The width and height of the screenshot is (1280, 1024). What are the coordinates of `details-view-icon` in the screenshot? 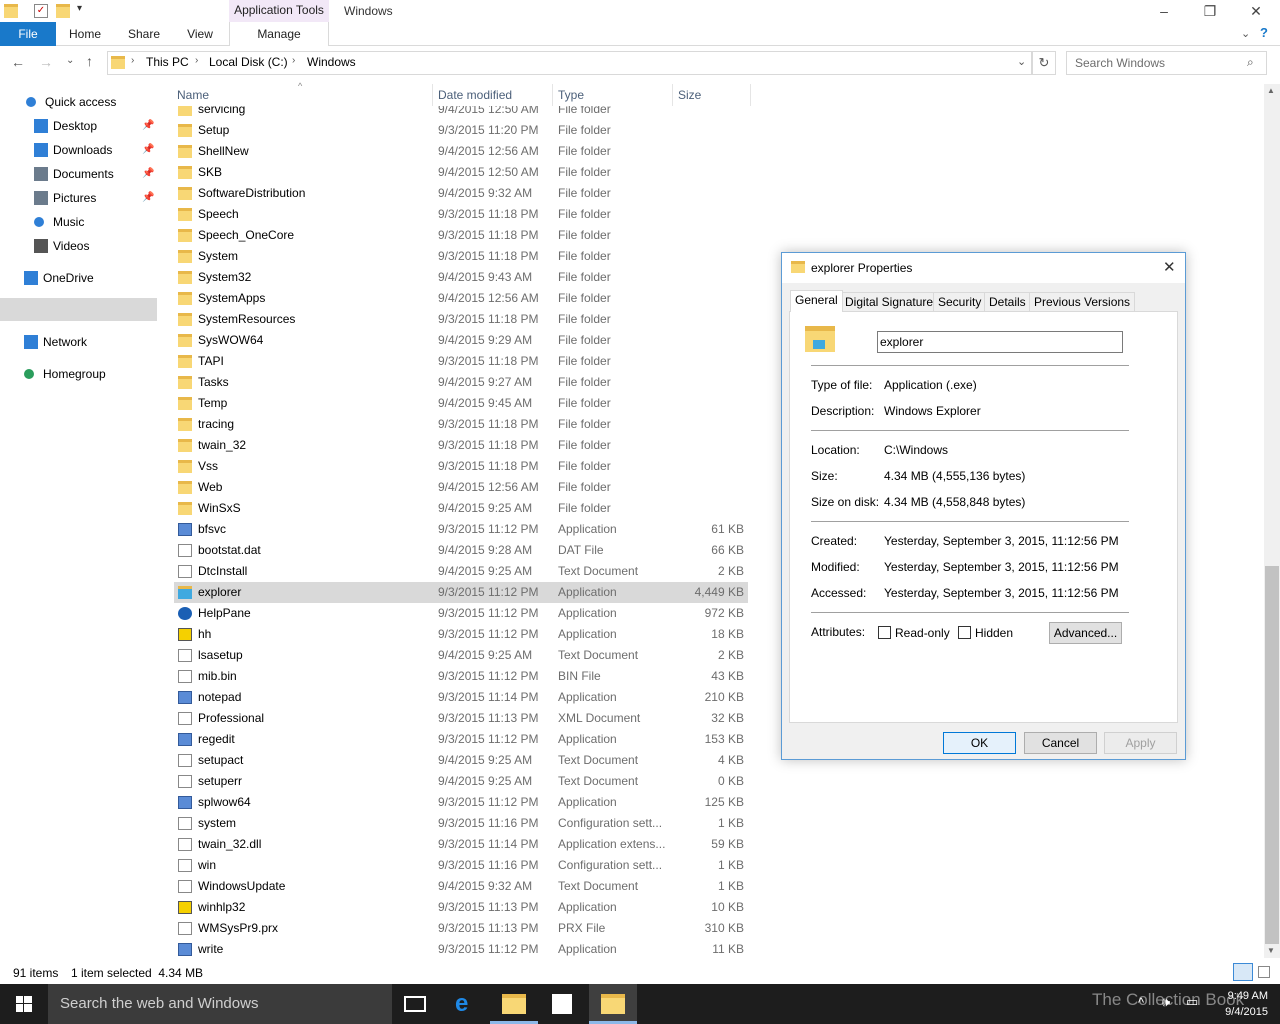 It's located at (1243, 972).